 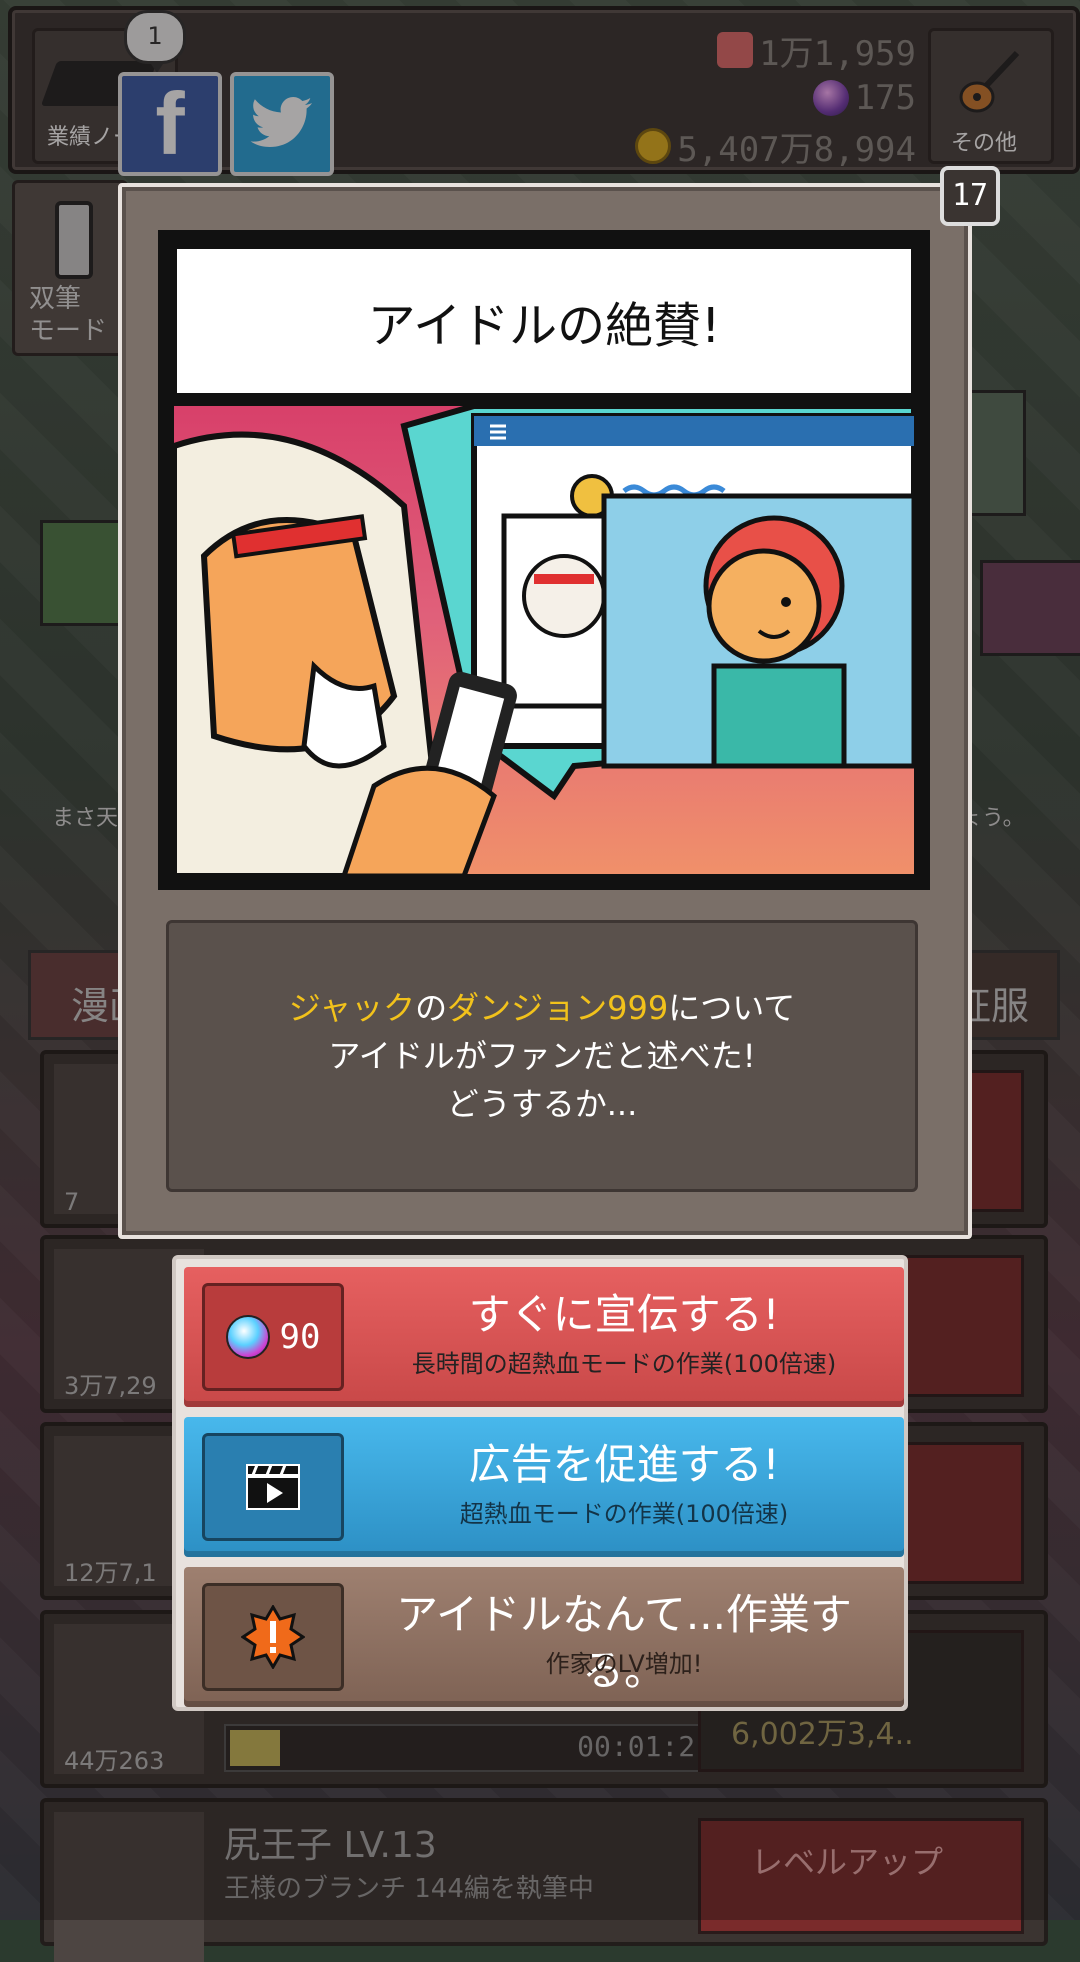 What do you see at coordinates (247, 1337) in the screenshot?
I see `gem-icon` at bounding box center [247, 1337].